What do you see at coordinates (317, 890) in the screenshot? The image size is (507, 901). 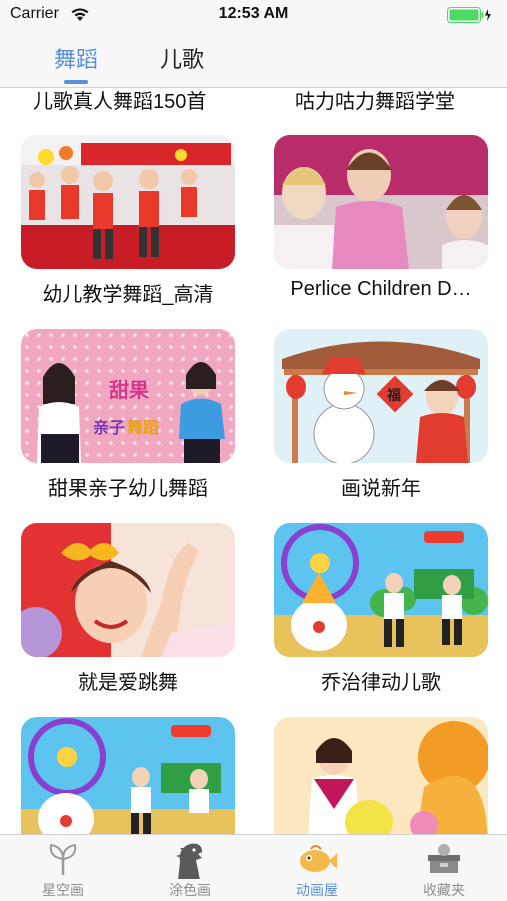 I see `tab-label: 动画屋` at bounding box center [317, 890].